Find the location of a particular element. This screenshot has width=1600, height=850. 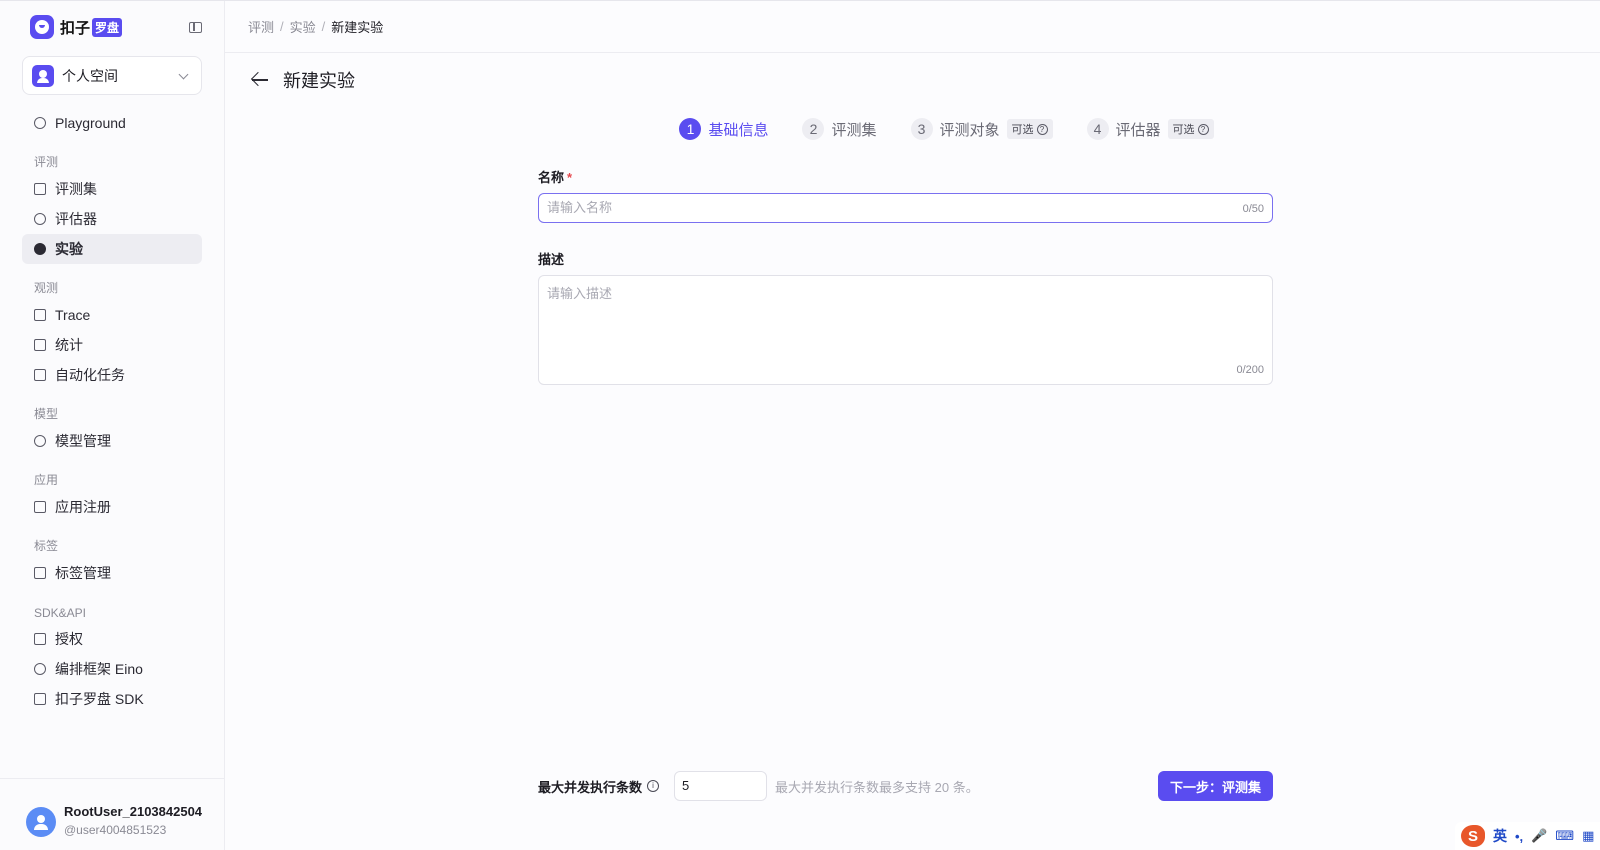

required-mark: * is located at coordinates (570, 177).